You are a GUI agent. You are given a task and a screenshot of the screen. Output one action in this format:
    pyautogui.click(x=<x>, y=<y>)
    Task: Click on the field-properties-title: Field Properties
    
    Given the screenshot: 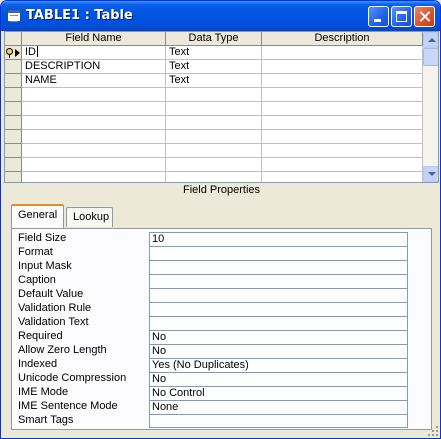 What is the action you would take?
    pyautogui.click(x=221, y=190)
    